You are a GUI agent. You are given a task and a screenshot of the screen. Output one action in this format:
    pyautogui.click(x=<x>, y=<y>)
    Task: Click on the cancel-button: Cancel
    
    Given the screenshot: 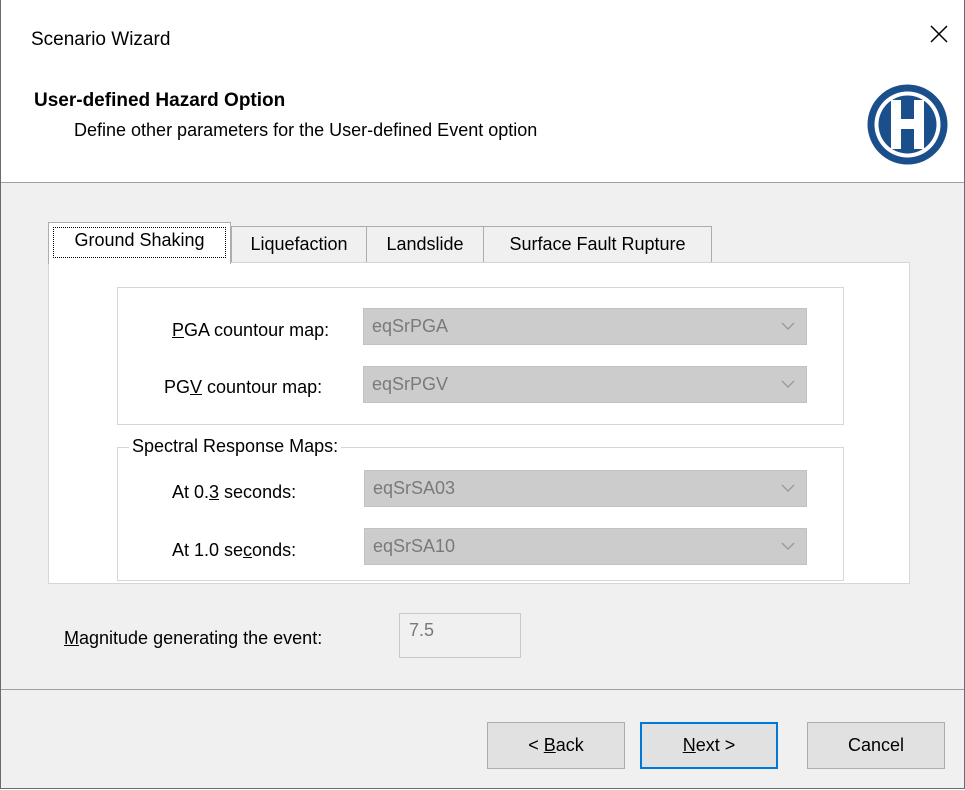 What is the action you would take?
    pyautogui.click(x=876, y=745)
    